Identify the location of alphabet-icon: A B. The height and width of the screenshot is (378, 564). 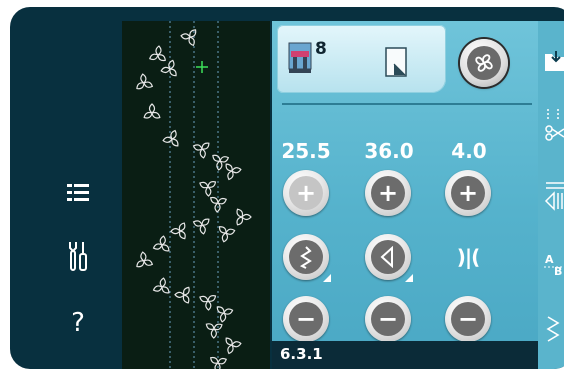
(554, 265).